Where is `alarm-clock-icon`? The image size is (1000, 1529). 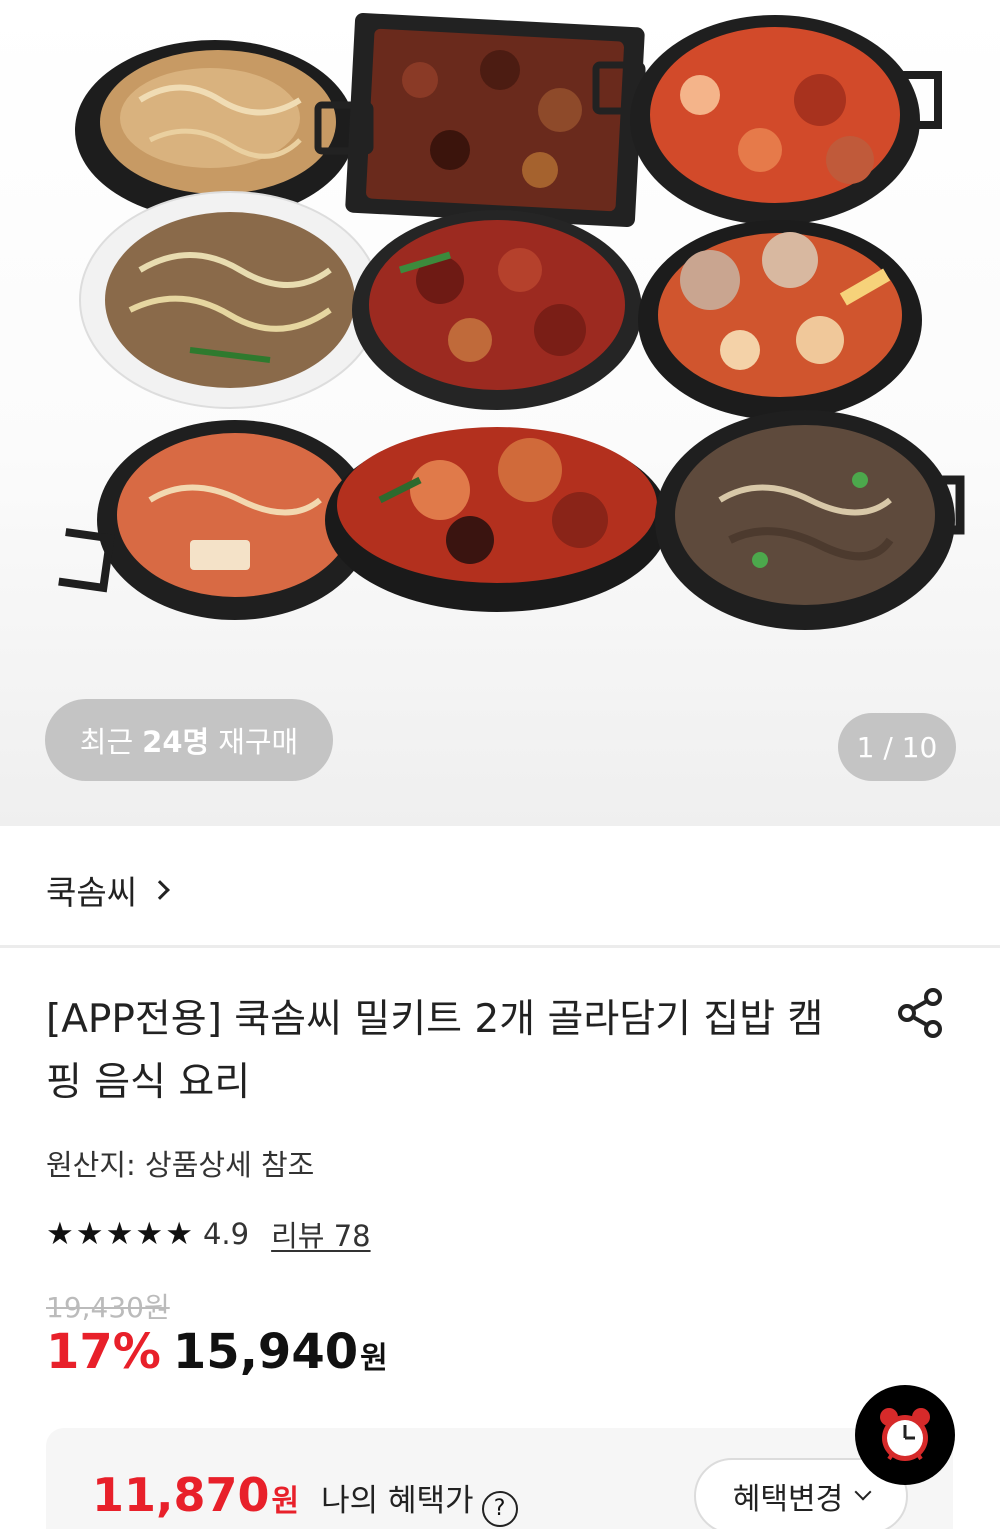
alarm-clock-icon is located at coordinates (905, 1434).